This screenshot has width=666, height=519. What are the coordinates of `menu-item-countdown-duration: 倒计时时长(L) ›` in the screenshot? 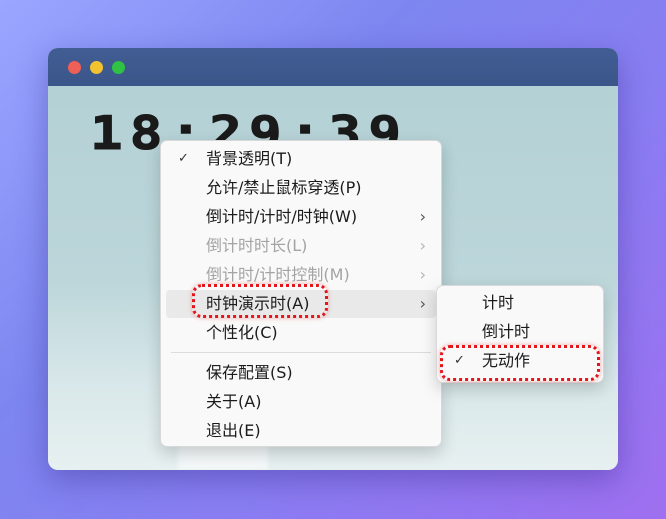 It's located at (301, 246).